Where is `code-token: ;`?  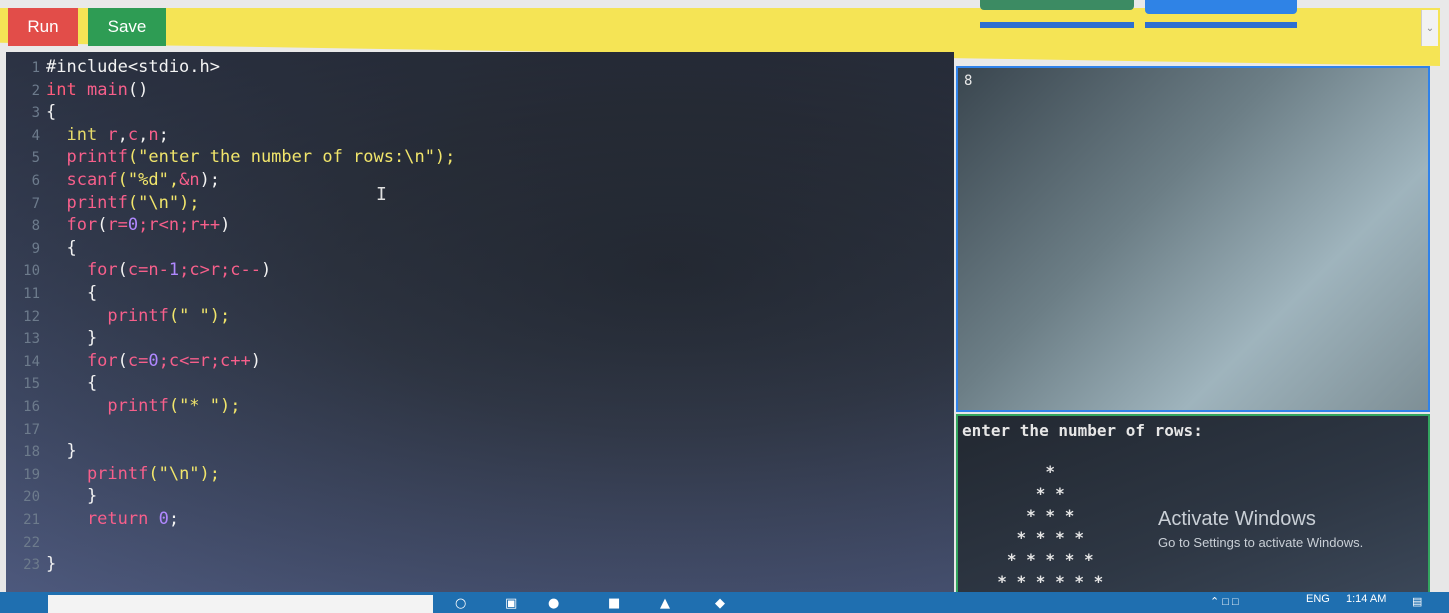
code-token: ; is located at coordinates (174, 519).